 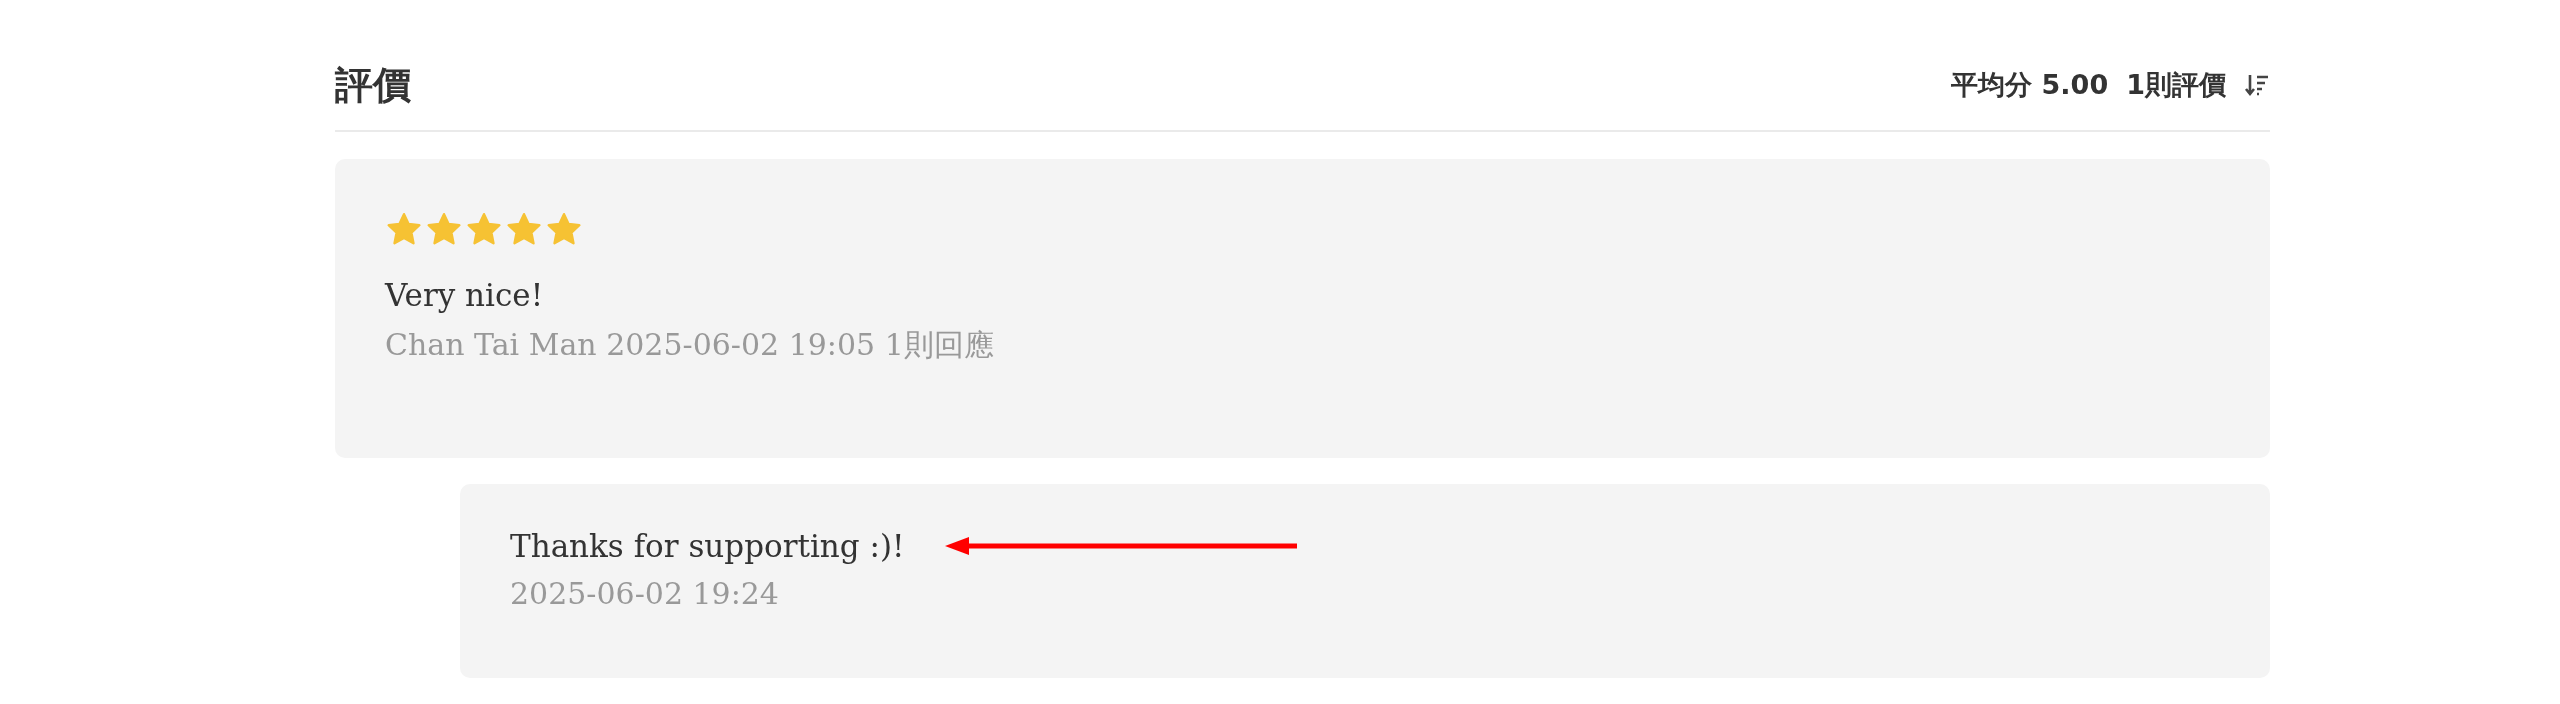 What do you see at coordinates (2030, 85) in the screenshot?
I see `average-score: 平均分 5.00` at bounding box center [2030, 85].